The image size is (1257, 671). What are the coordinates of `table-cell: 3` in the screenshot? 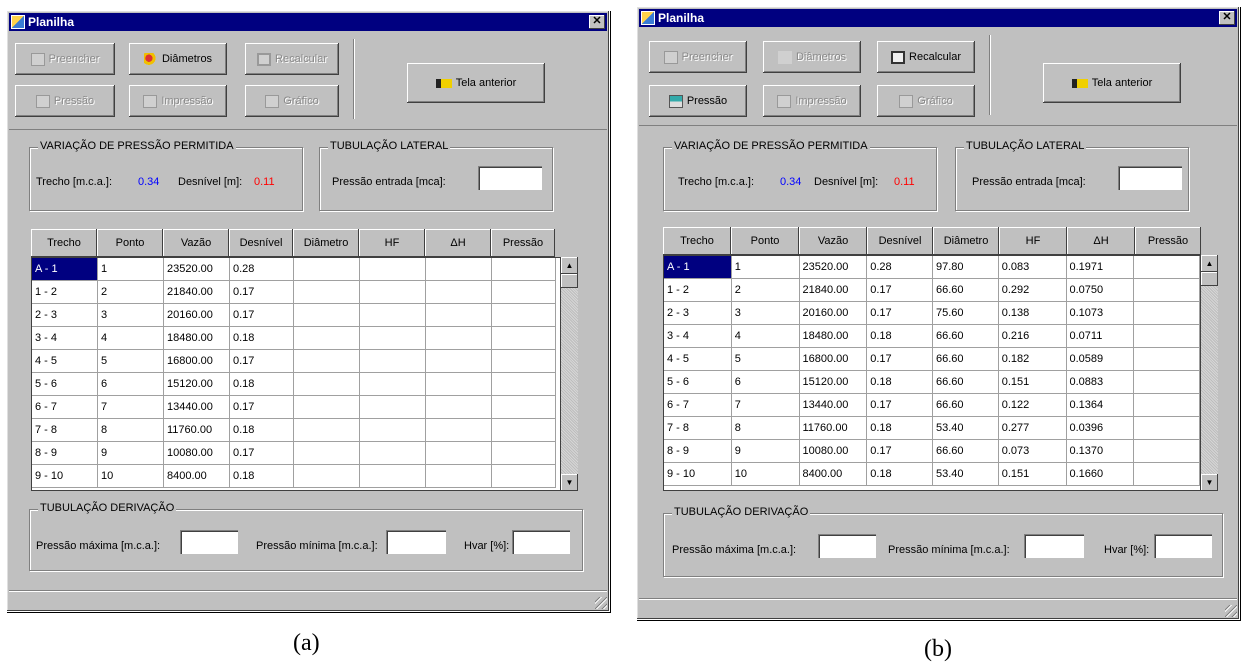 It's located at (131, 315).